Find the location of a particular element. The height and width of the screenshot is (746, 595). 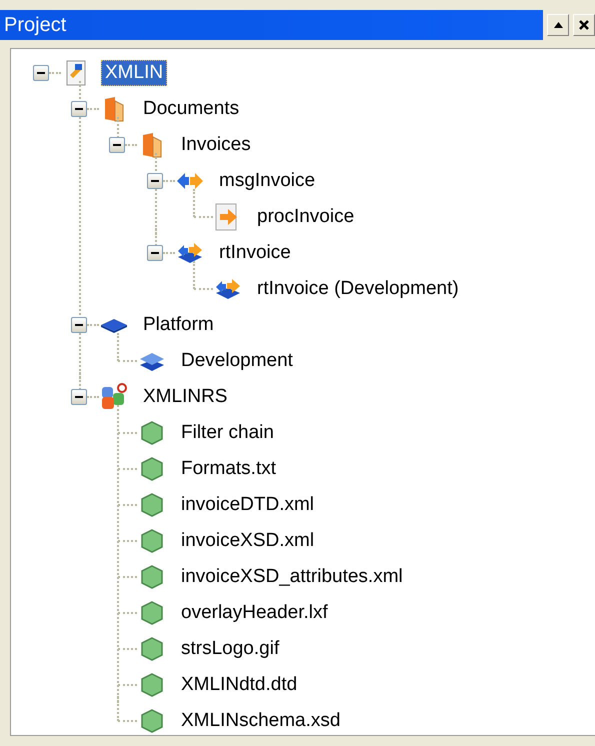

tree-item: rtInvoice is located at coordinates (255, 253).